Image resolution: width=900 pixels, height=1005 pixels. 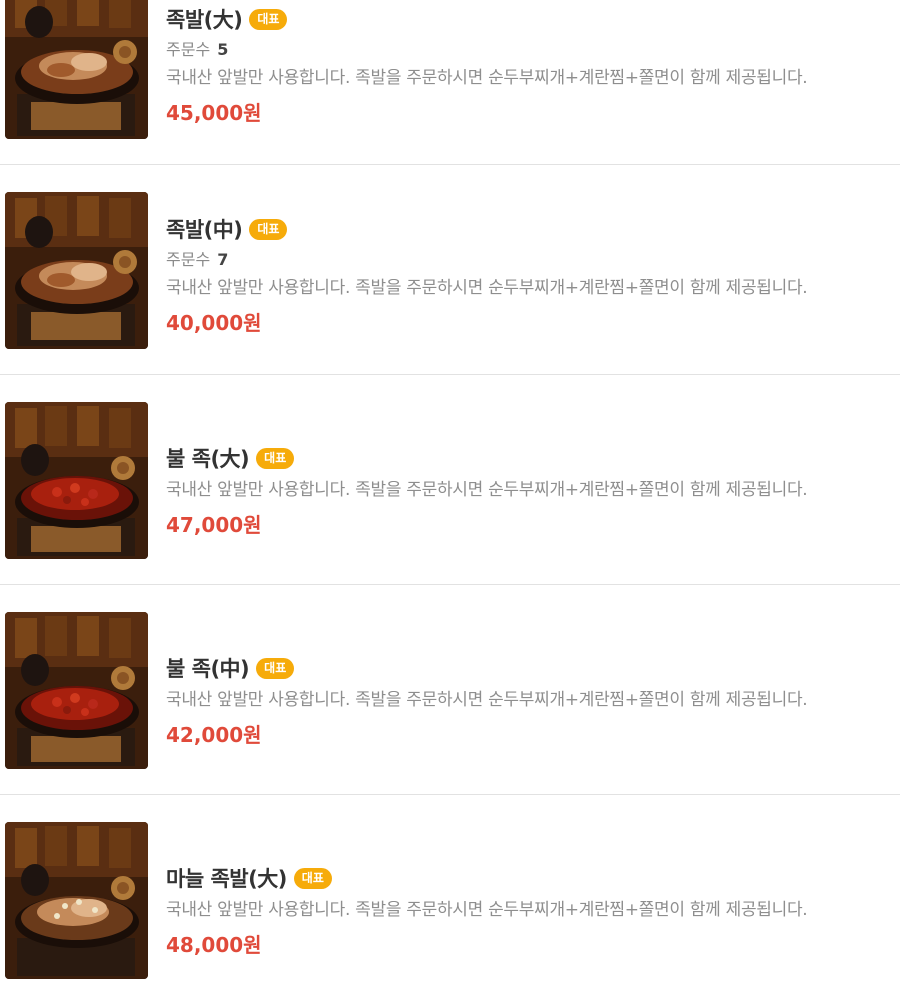 I want to click on menu-item-price: 40,000원, so click(x=214, y=323).